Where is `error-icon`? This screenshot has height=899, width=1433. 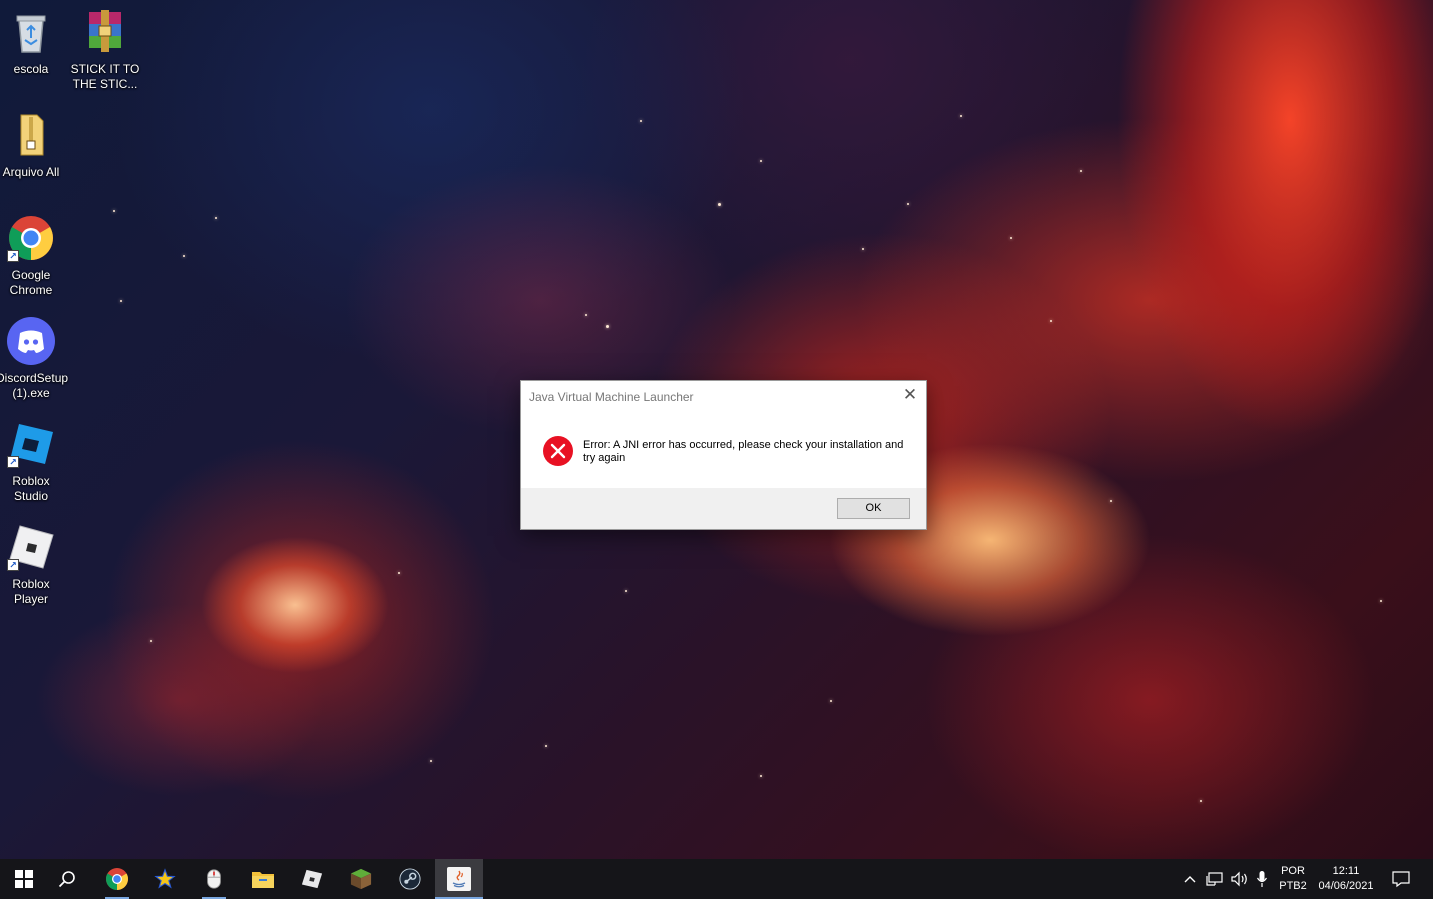 error-icon is located at coordinates (558, 451).